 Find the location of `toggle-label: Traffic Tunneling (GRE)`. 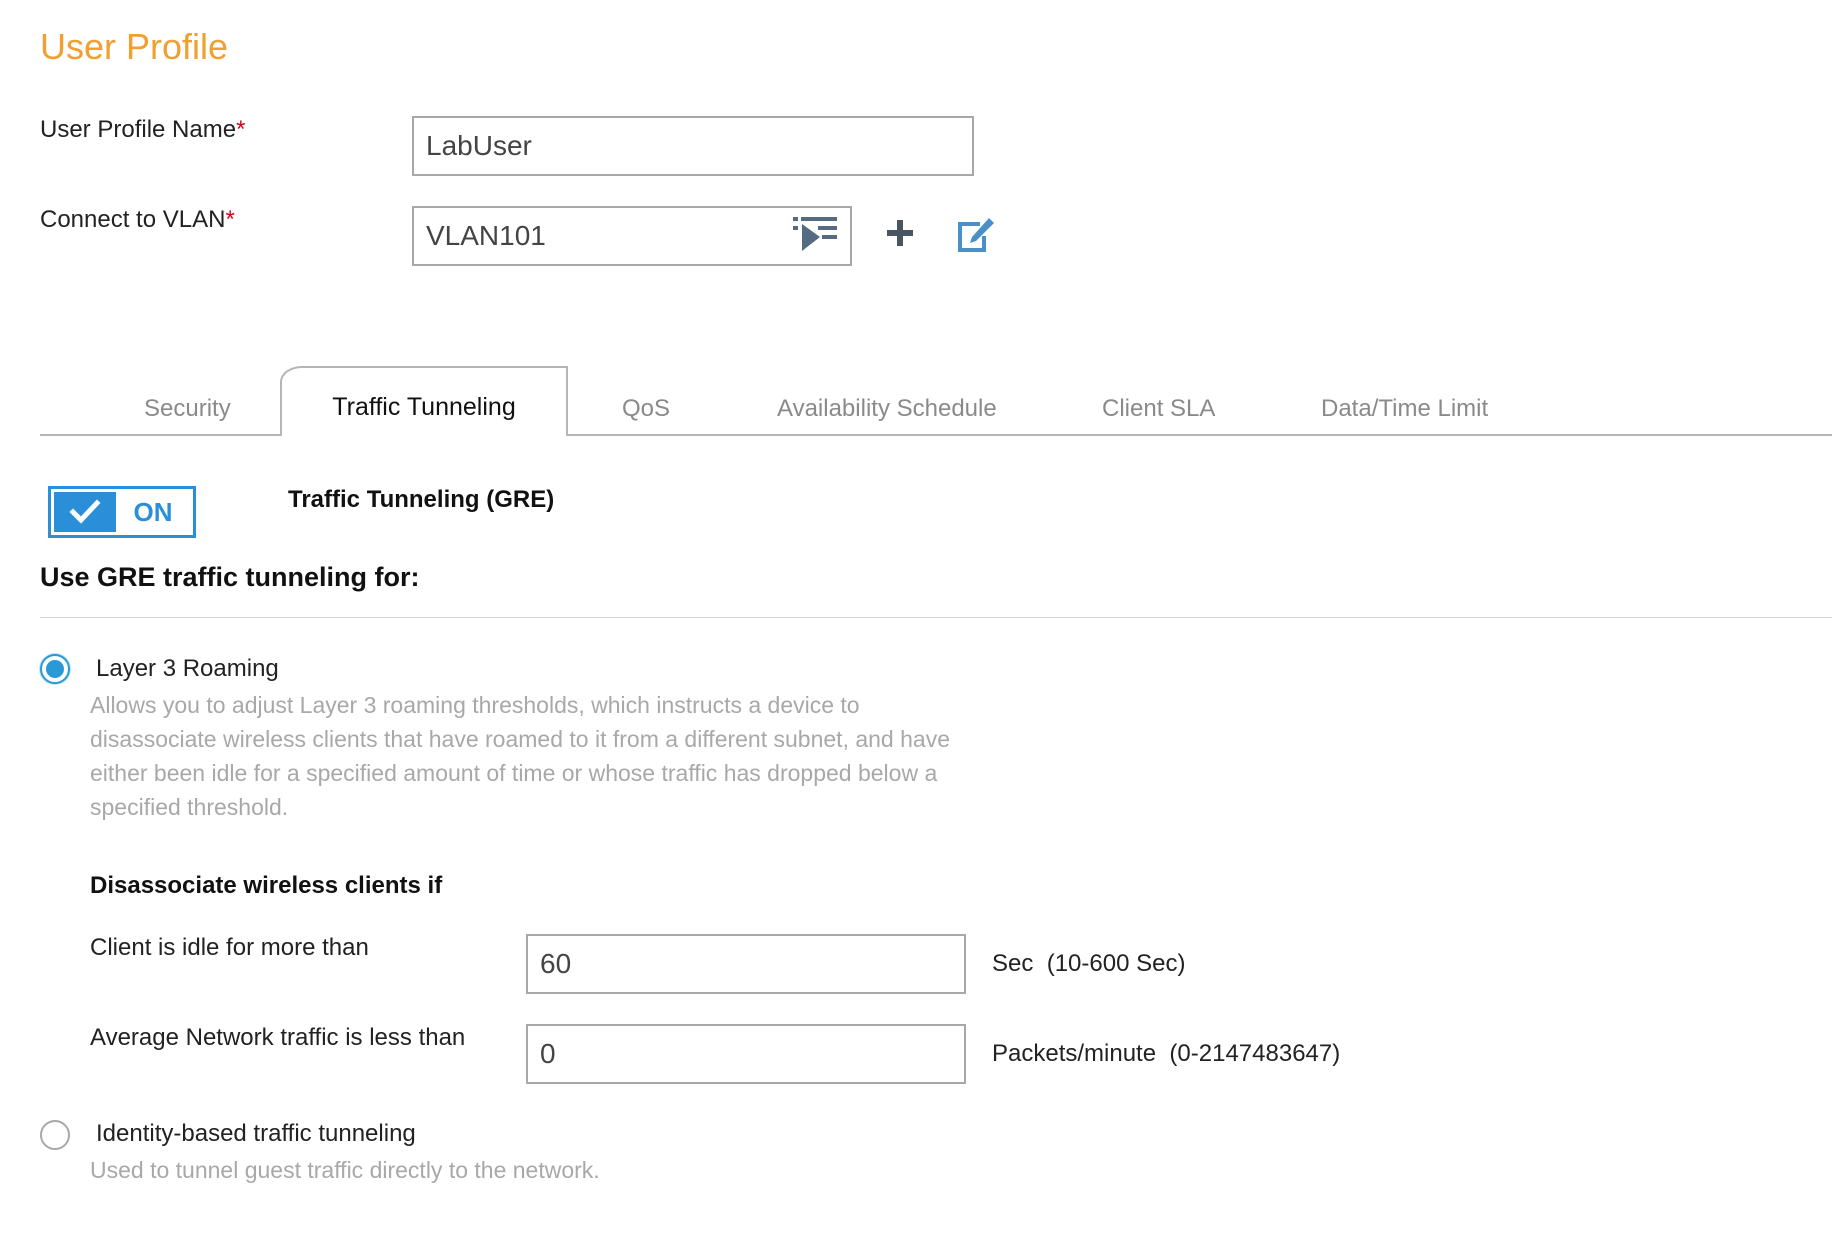

toggle-label: Traffic Tunneling (GRE) is located at coordinates (421, 499).